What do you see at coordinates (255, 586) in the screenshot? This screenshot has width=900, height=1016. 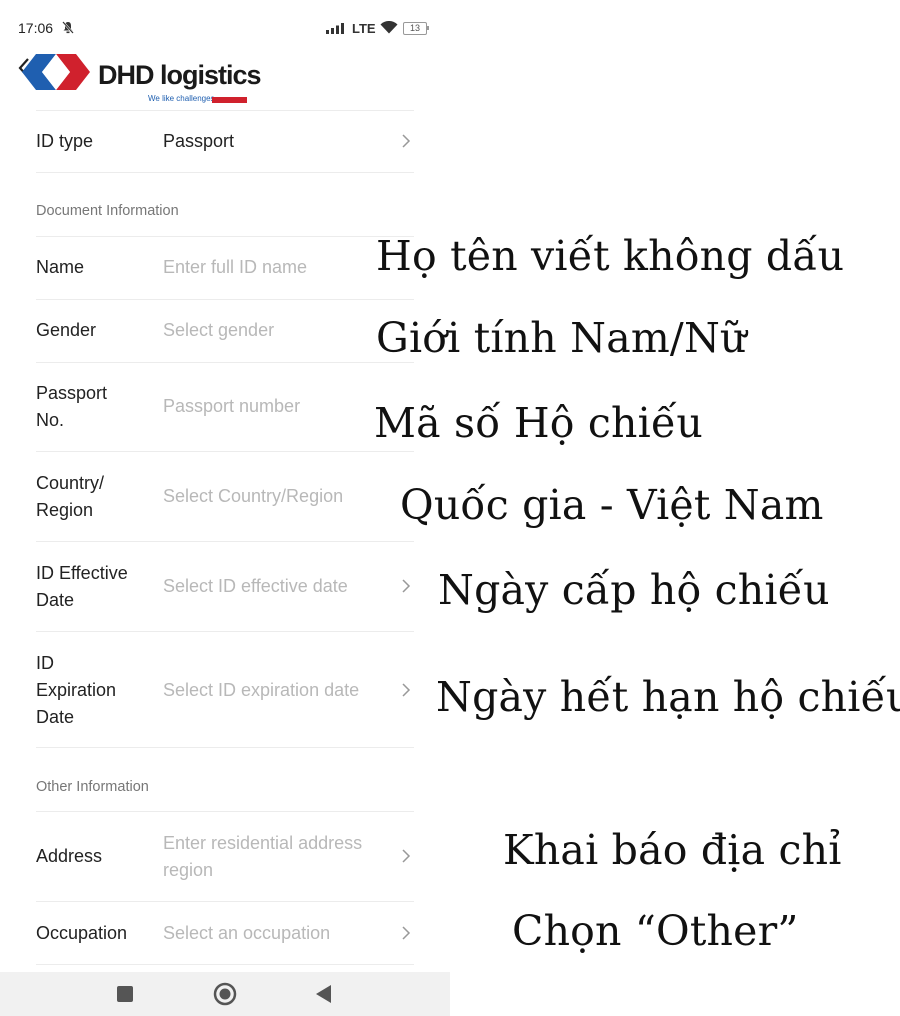 I see `effective-date-select: Select ID effective date` at bounding box center [255, 586].